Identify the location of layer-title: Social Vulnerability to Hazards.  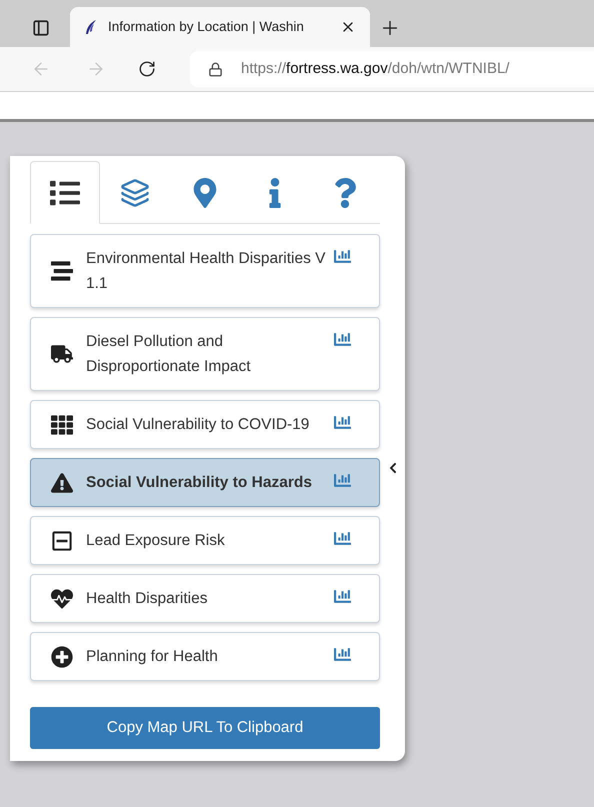
(199, 483).